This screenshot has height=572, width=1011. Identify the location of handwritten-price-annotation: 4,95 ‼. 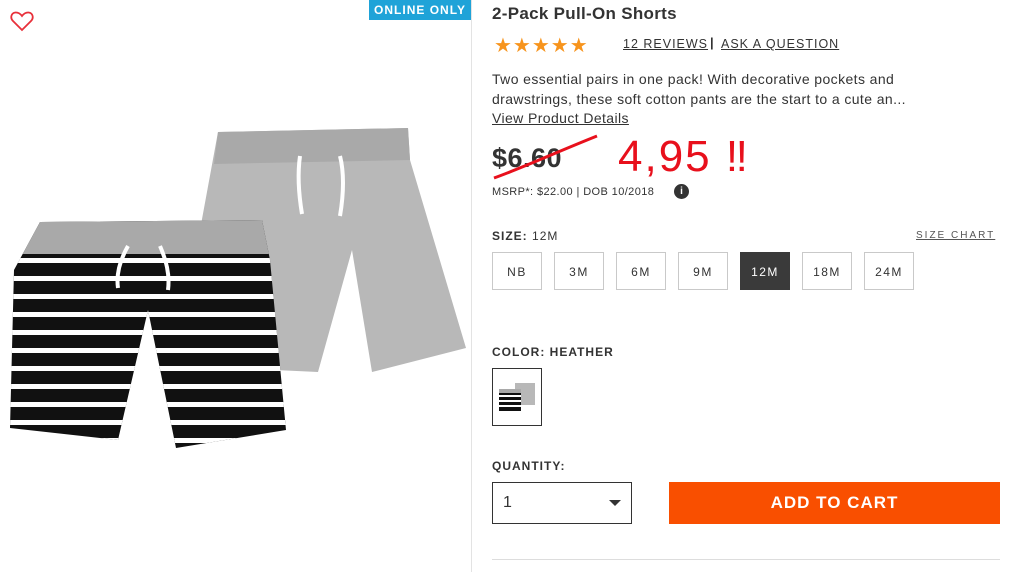
(684, 156).